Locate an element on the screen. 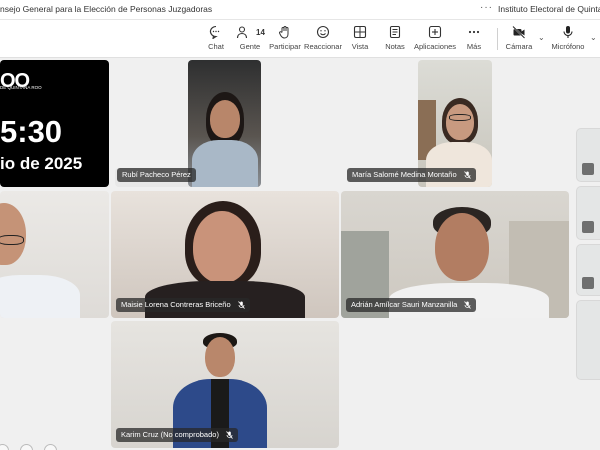  participant-tile-rubi is located at coordinates (224, 123).